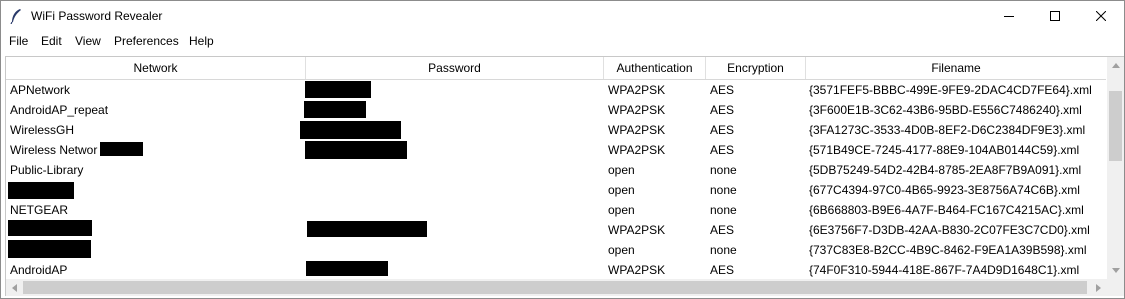 Image resolution: width=1125 pixels, height=299 pixels. I want to click on chevron-right-icon, so click(1098, 287).